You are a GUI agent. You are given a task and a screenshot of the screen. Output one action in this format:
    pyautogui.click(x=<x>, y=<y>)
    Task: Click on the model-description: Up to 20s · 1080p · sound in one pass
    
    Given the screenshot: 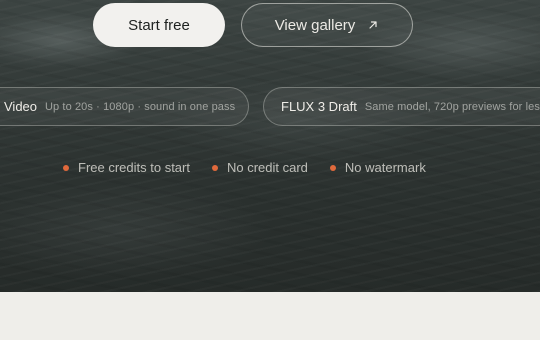 What is the action you would take?
    pyautogui.click(x=140, y=106)
    